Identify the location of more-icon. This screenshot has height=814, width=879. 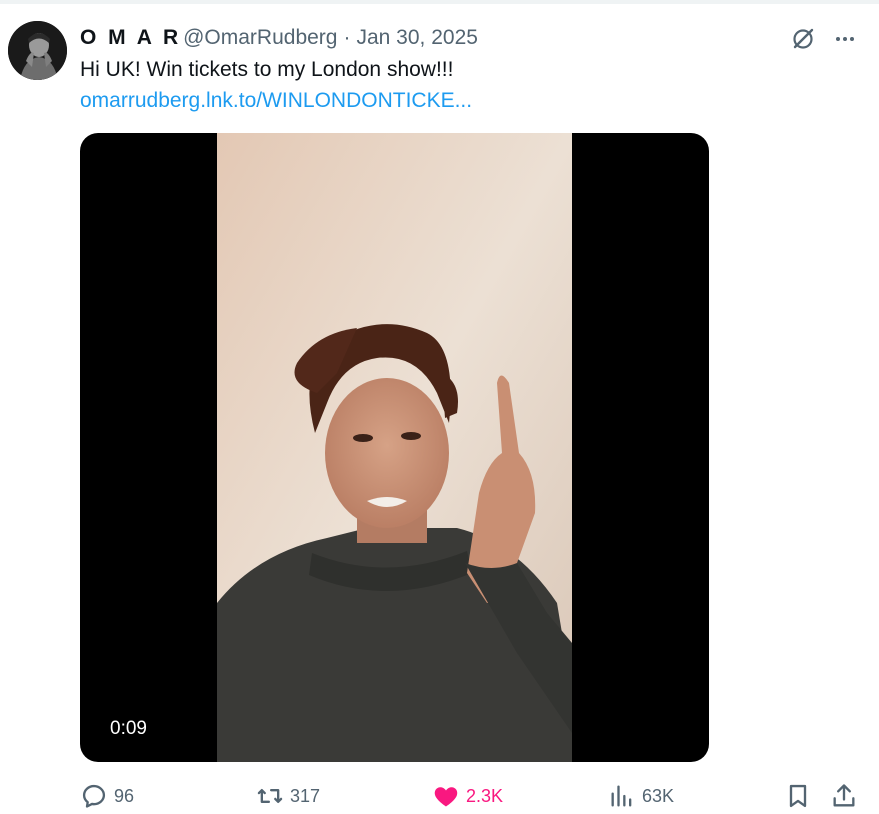
(845, 39).